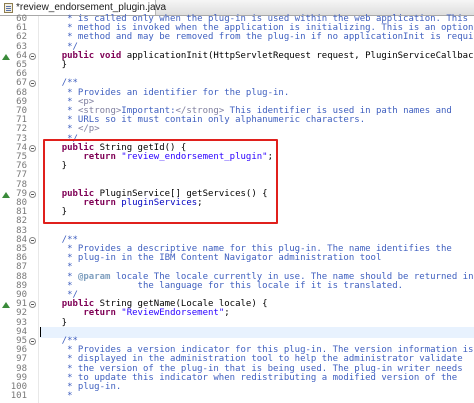 This screenshot has height=403, width=474. I want to click on editor-tab: *review_endorsement_plugin.java, so click(83, 7).